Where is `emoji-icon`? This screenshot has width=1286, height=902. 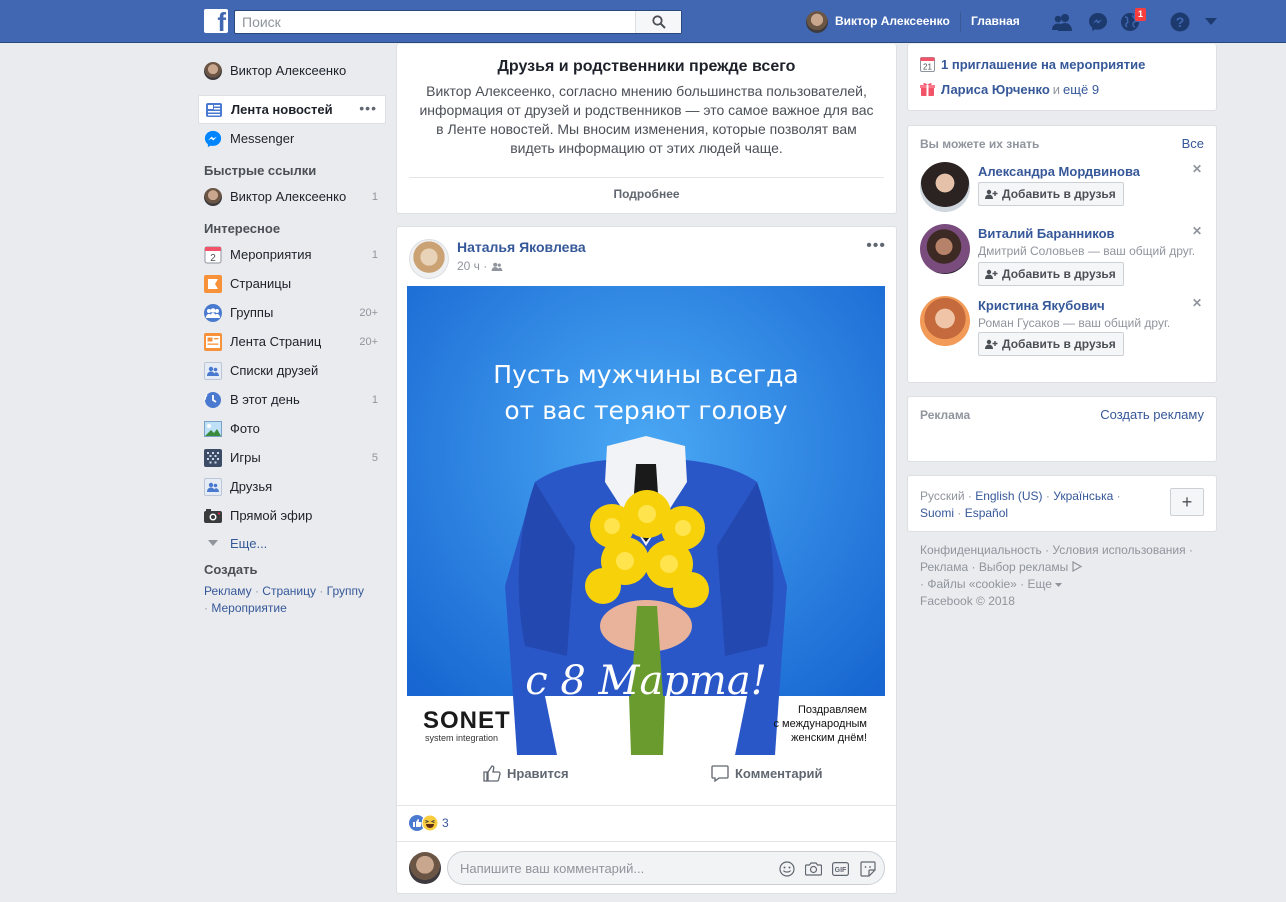
emoji-icon is located at coordinates (786, 868).